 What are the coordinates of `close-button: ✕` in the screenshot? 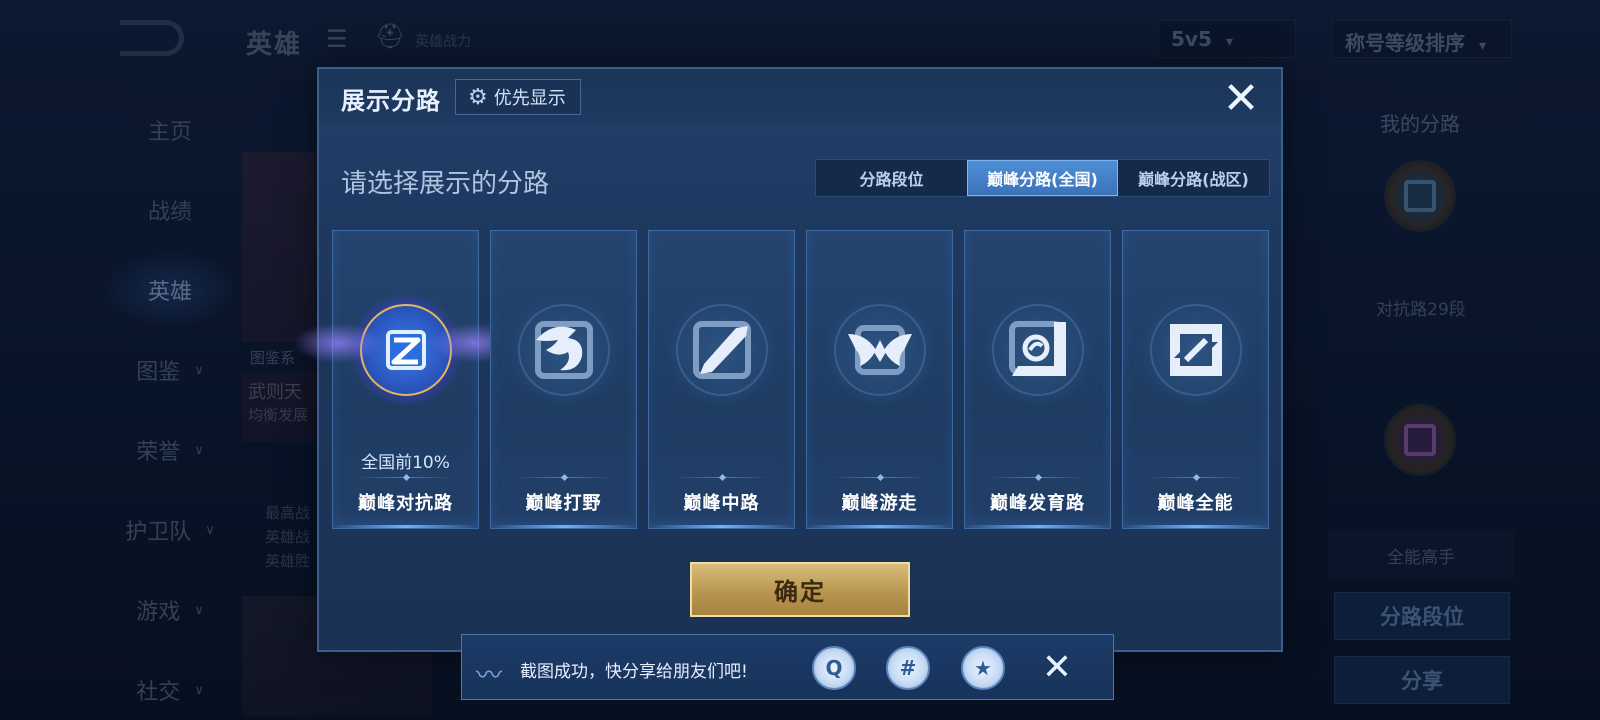 It's located at (1241, 99).